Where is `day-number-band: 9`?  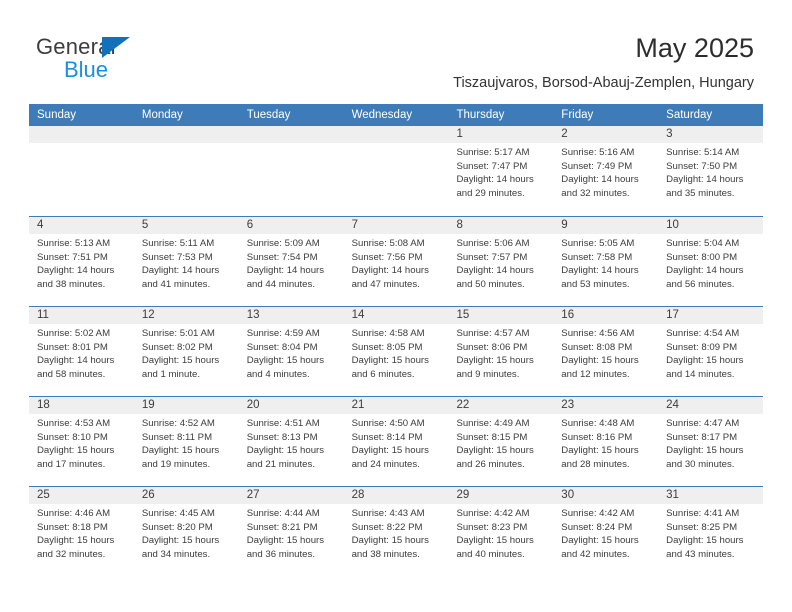
day-number-band: 9 is located at coordinates (606, 225).